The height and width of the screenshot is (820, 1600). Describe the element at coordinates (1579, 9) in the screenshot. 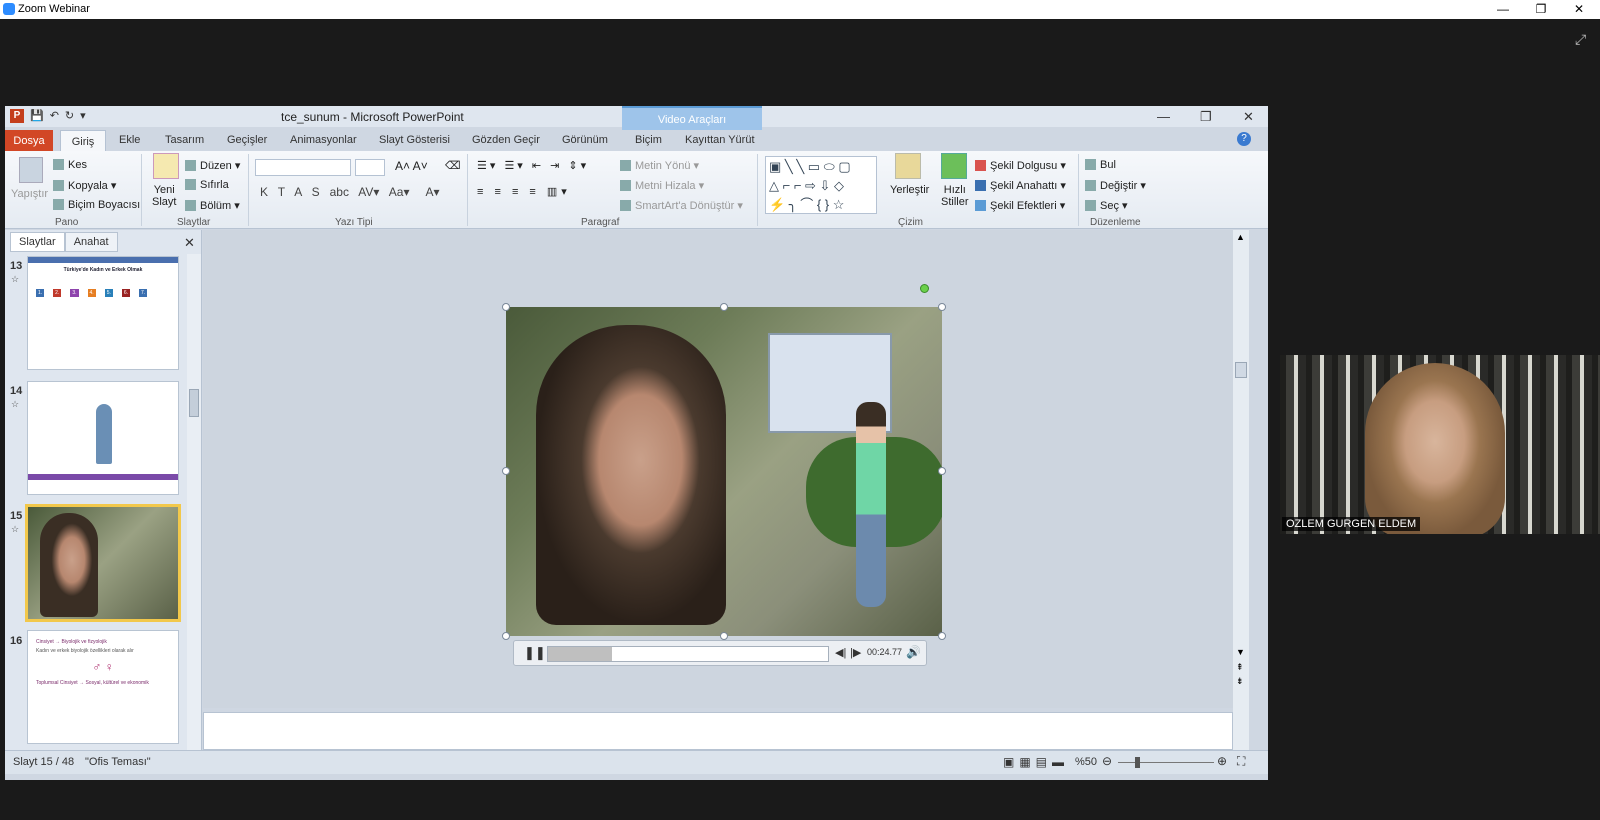

I see `close-button: ✕` at that location.